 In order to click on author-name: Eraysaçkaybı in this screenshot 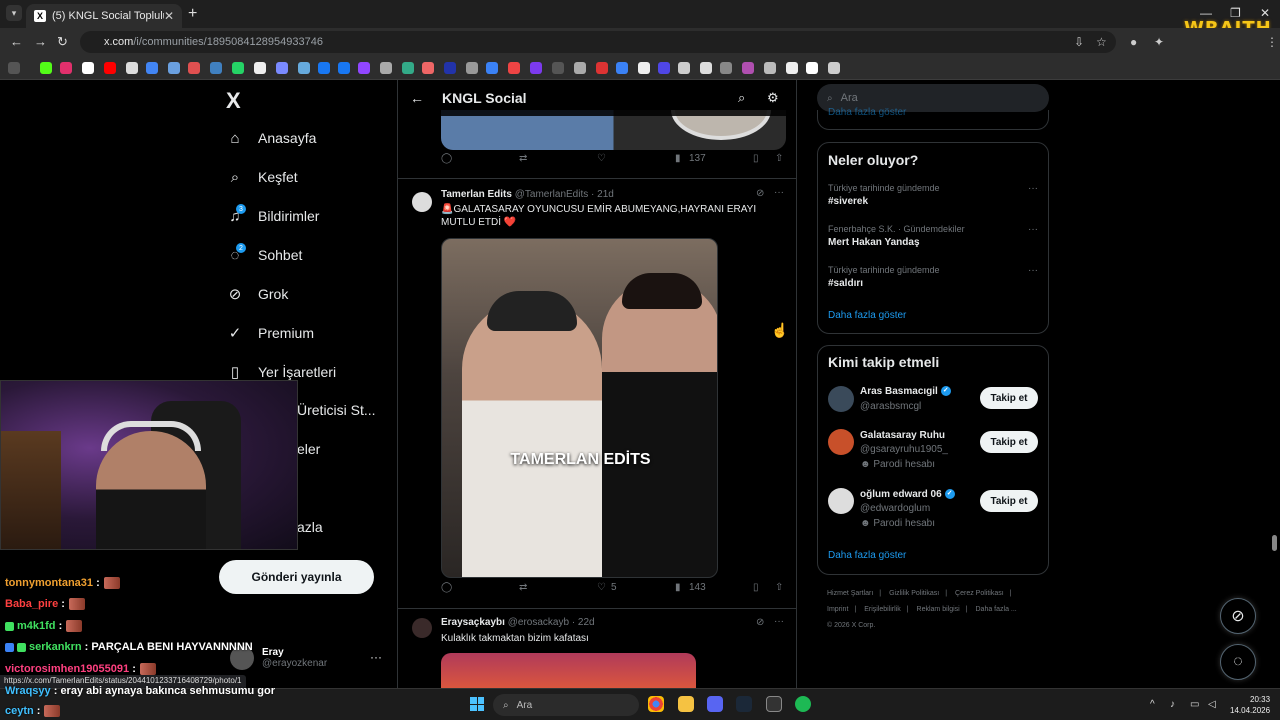, I will do `click(473, 622)`.